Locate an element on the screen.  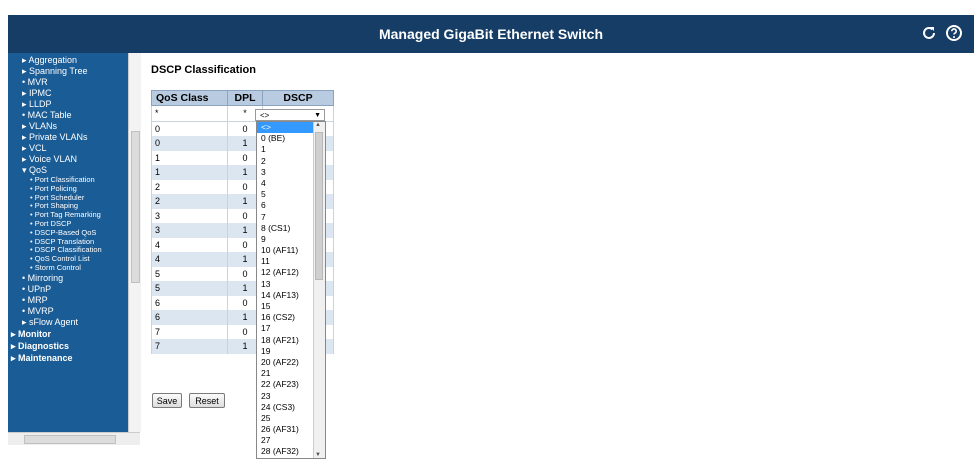
scroll-up-icon: ▲ is located at coordinates (318, 125).